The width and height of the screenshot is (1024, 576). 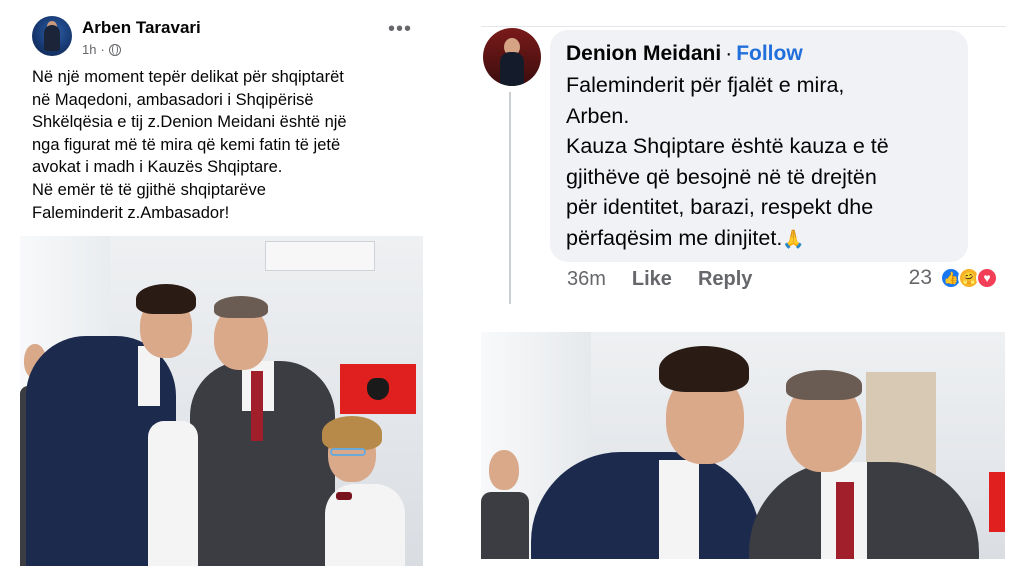 I want to click on commenter-name: Denion Meidani, so click(x=643, y=53).